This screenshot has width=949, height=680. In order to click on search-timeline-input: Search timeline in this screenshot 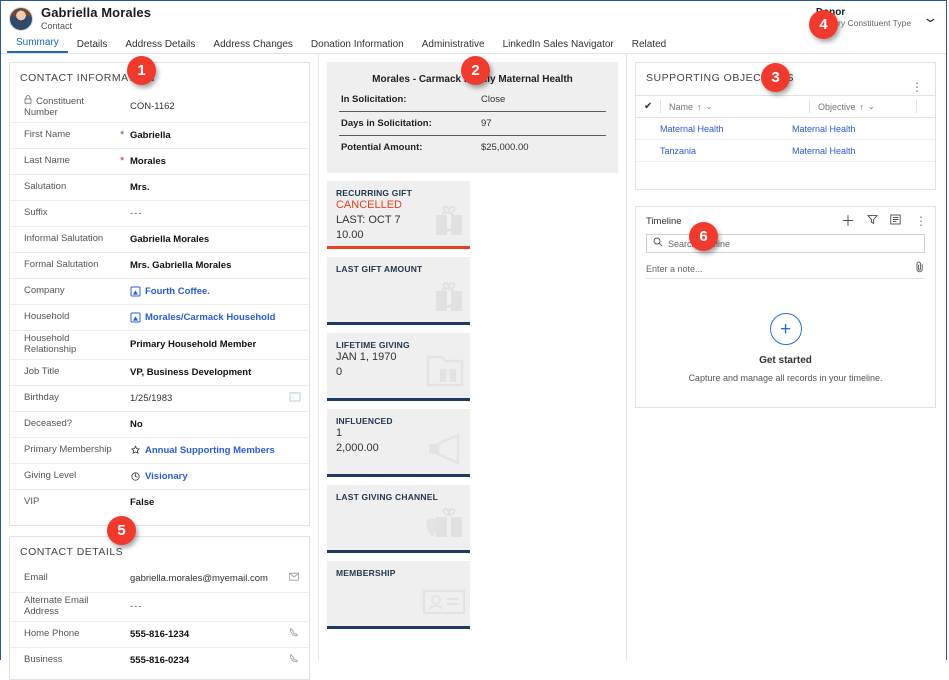, I will do `click(785, 243)`.